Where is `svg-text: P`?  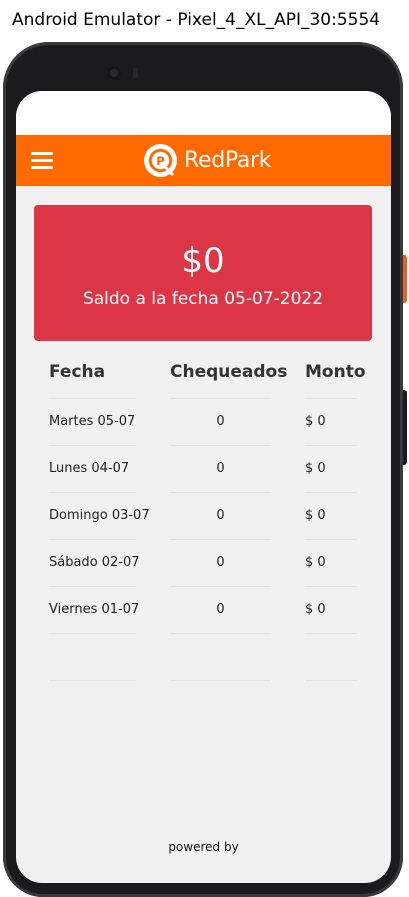 svg-text: P is located at coordinates (160, 161).